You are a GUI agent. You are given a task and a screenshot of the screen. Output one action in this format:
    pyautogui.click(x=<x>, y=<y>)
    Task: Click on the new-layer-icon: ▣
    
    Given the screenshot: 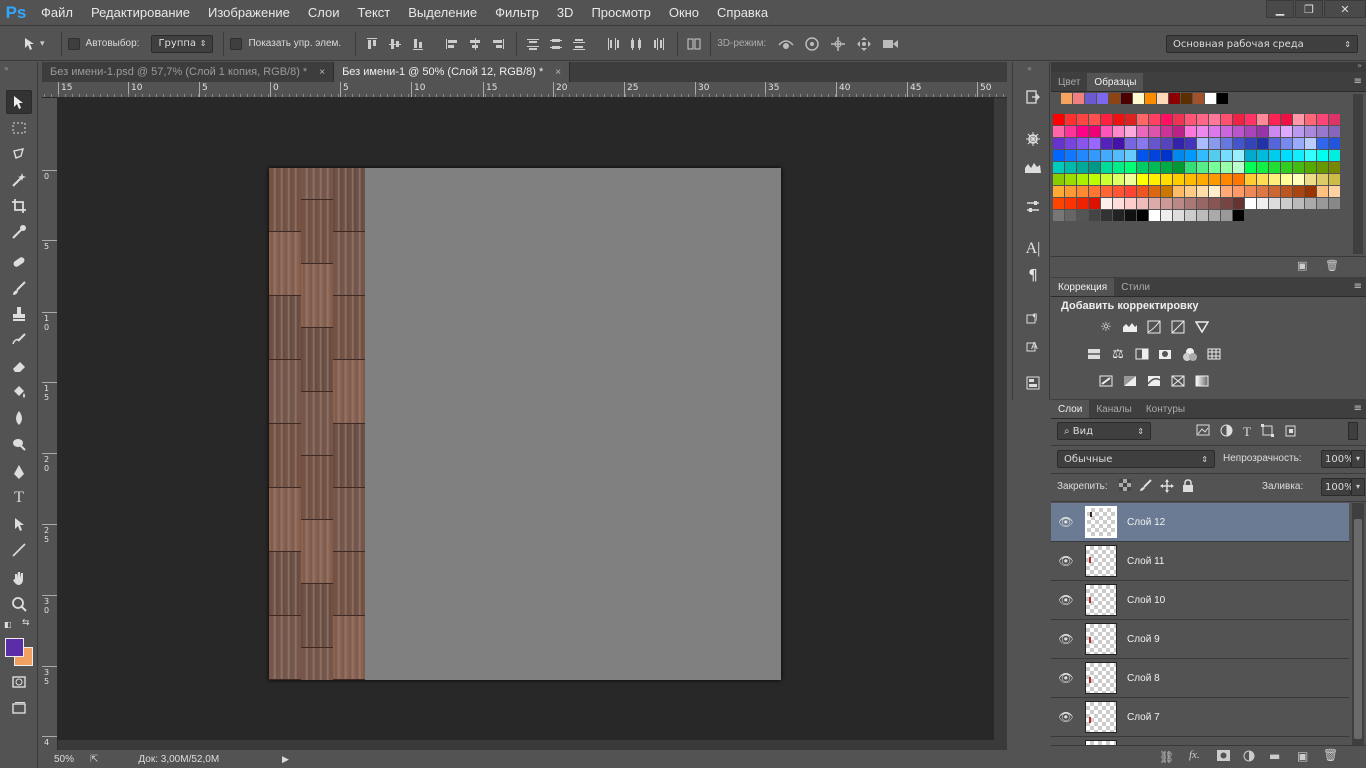 What is the action you would take?
    pyautogui.click(x=1302, y=756)
    